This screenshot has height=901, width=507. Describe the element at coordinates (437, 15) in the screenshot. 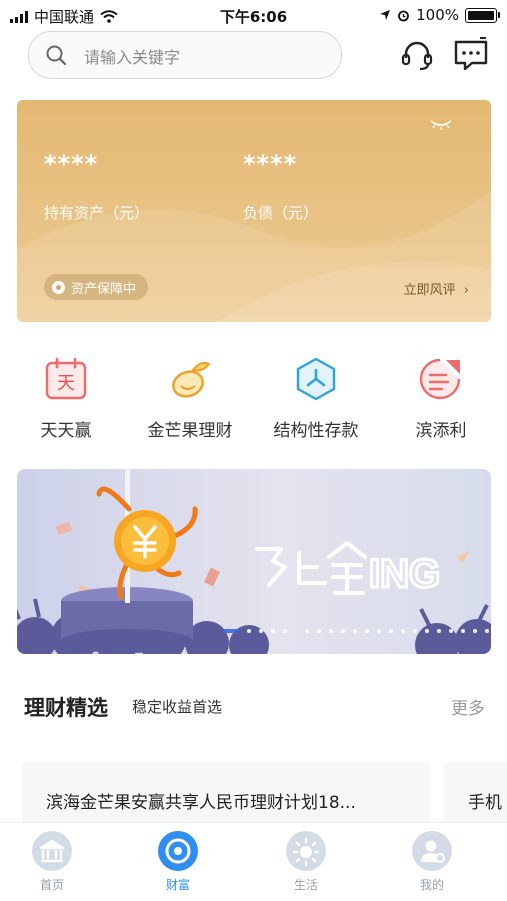

I see `battery-percent: 100%` at that location.